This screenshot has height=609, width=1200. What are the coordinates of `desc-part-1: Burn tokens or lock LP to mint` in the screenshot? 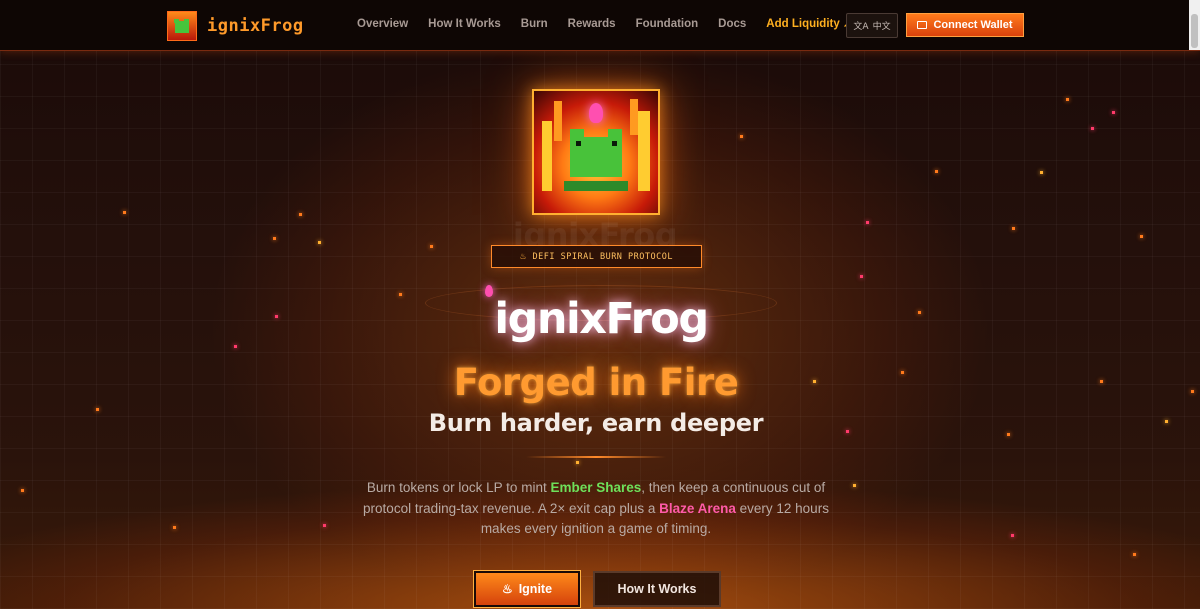 It's located at (458, 487).